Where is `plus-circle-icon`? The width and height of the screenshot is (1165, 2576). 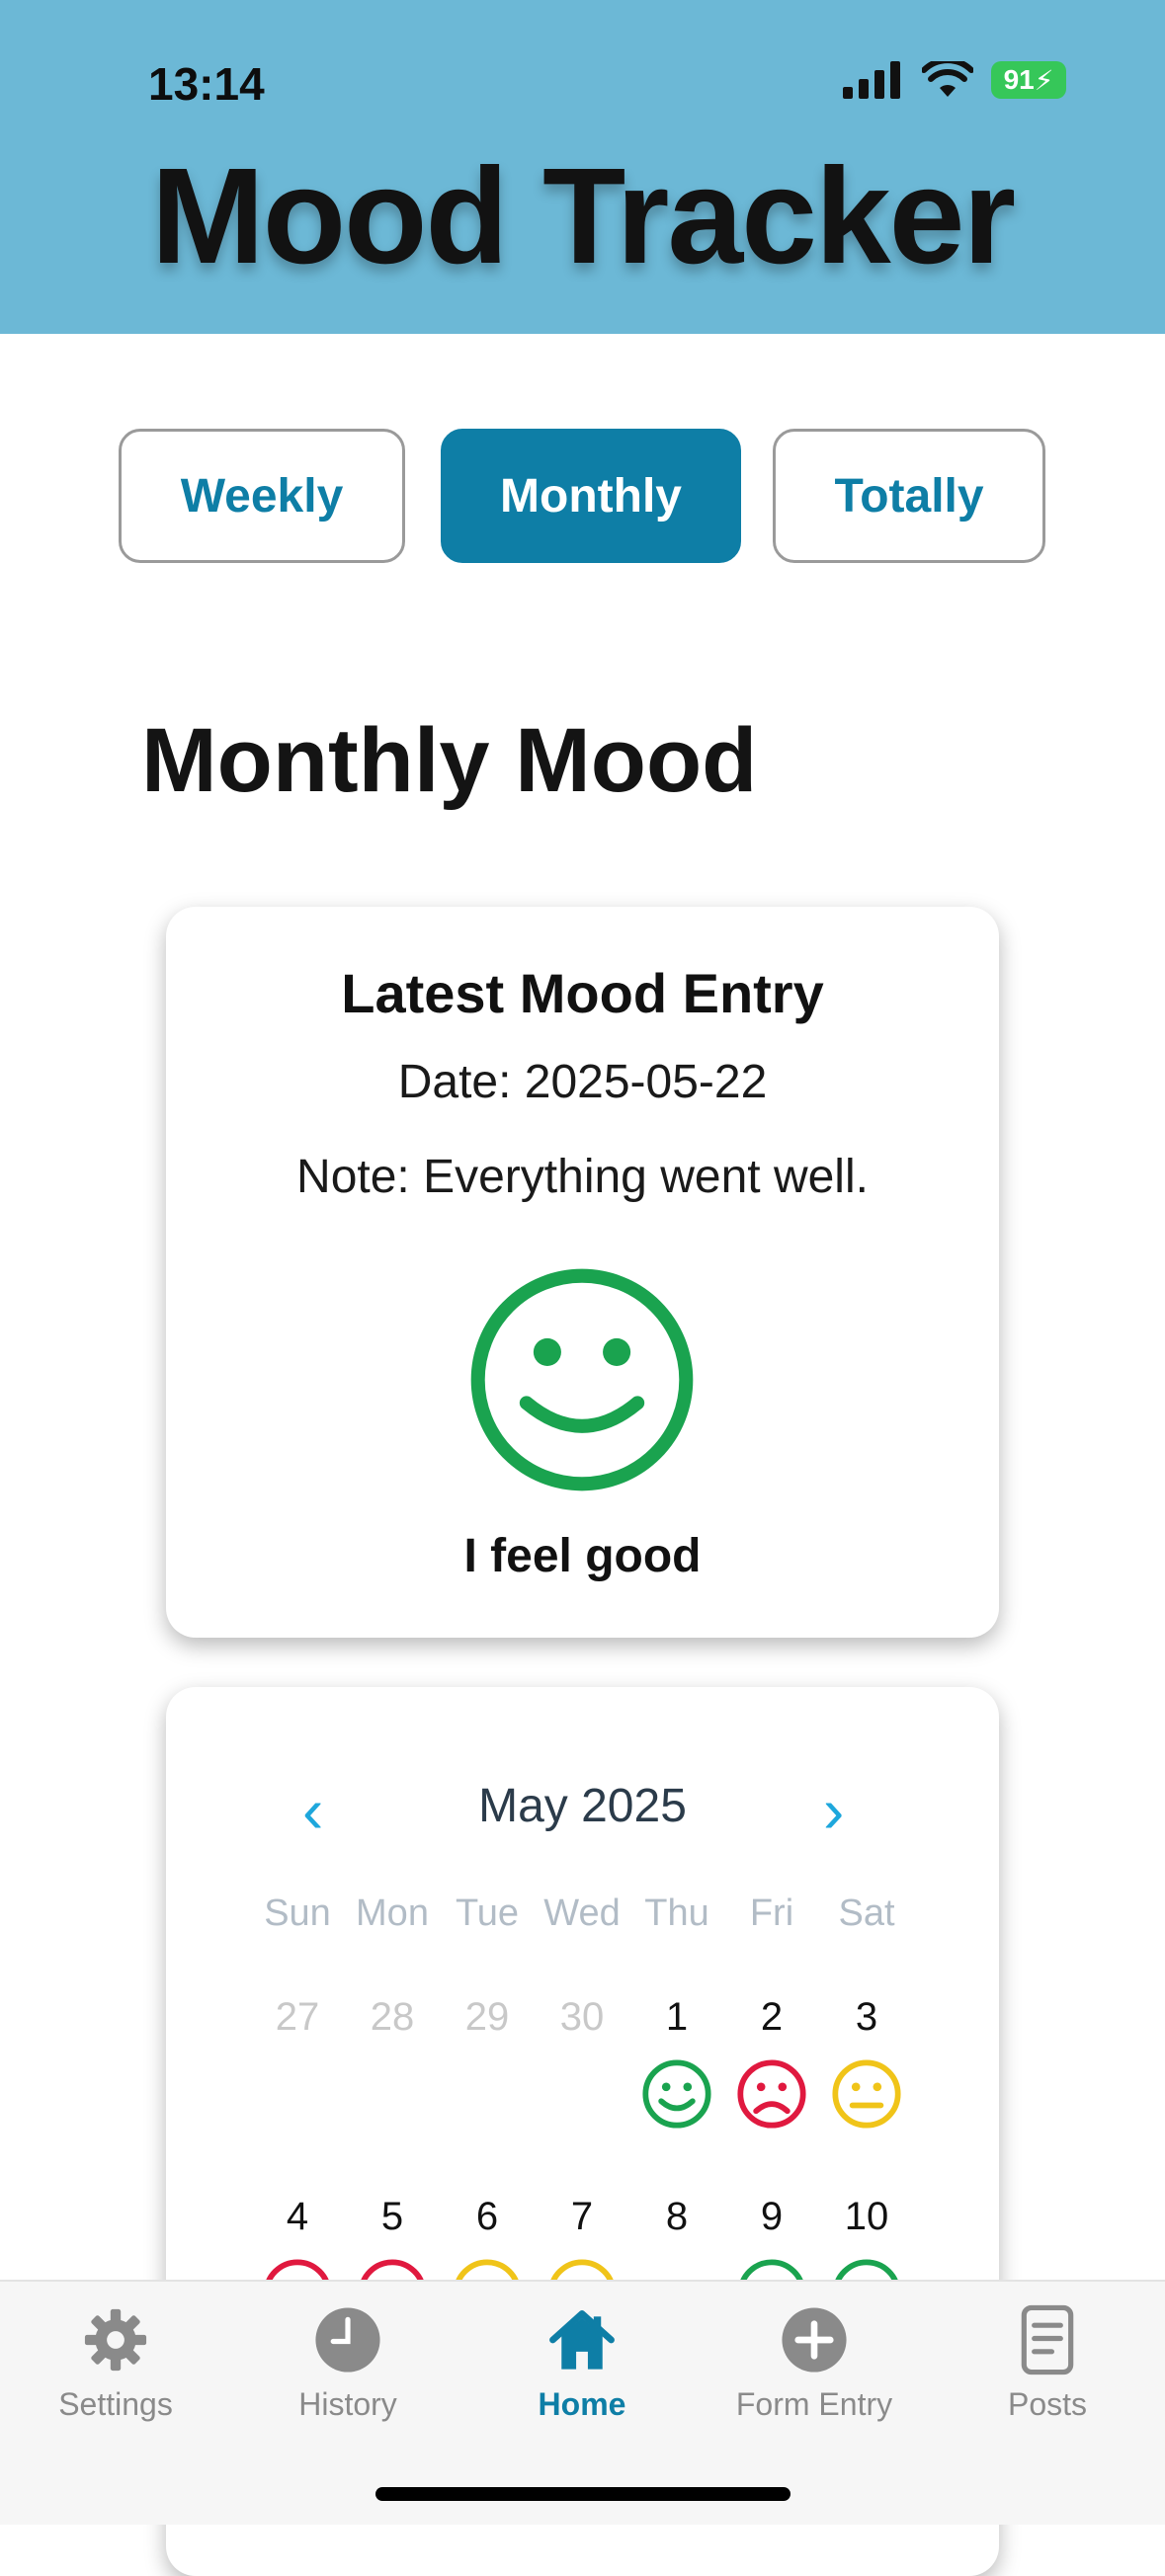
plus-circle-icon is located at coordinates (814, 2340).